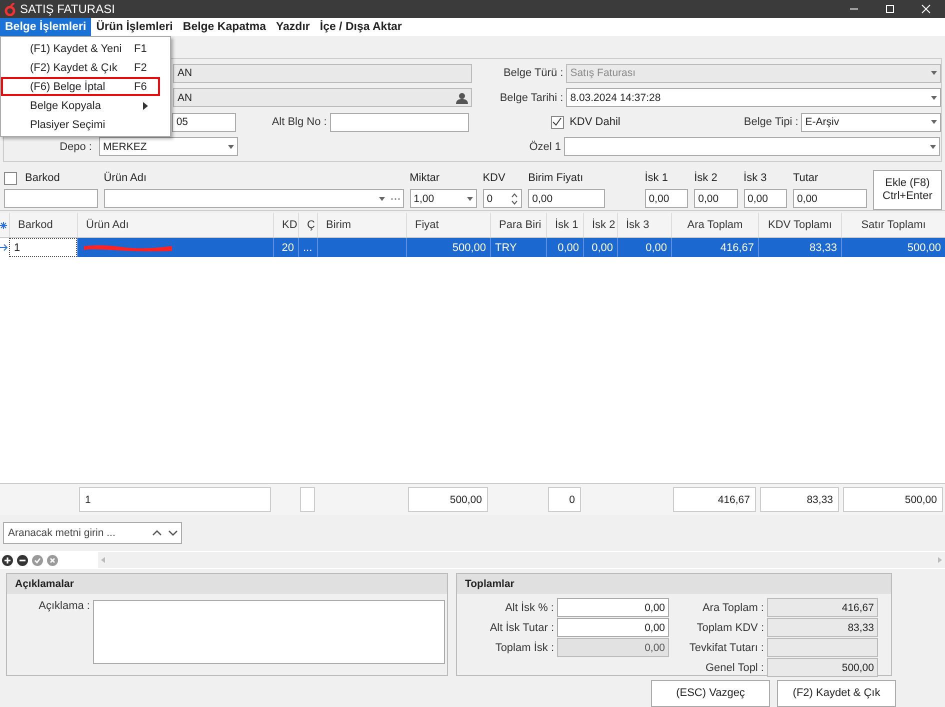 This screenshot has width=945, height=707. Describe the element at coordinates (893, 225) in the screenshot. I see `column-header: Satır Toplamı` at that location.